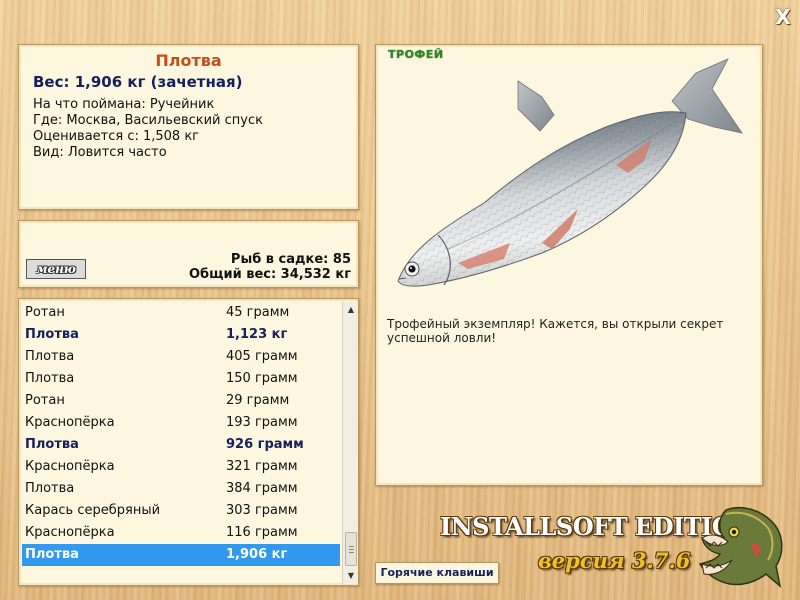 The height and width of the screenshot is (600, 800). I want to click on catch-fish-name: Карась серебряный, so click(93, 510).